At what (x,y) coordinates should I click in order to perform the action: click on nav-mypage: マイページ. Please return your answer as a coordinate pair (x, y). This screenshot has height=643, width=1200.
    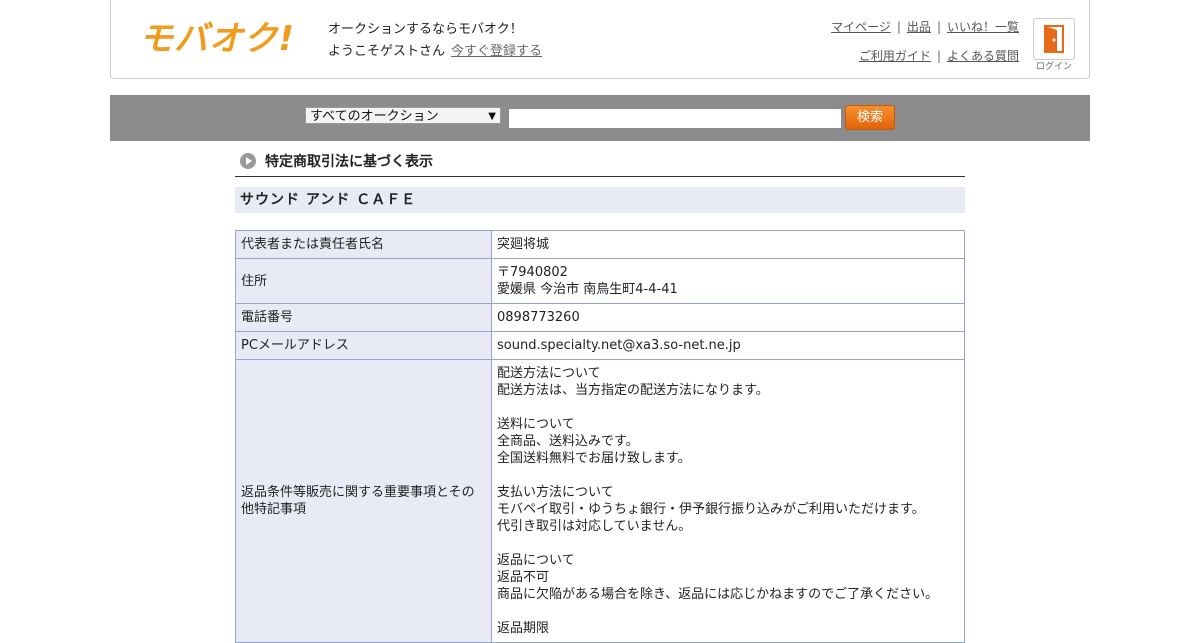
    Looking at the image, I should click on (861, 27).